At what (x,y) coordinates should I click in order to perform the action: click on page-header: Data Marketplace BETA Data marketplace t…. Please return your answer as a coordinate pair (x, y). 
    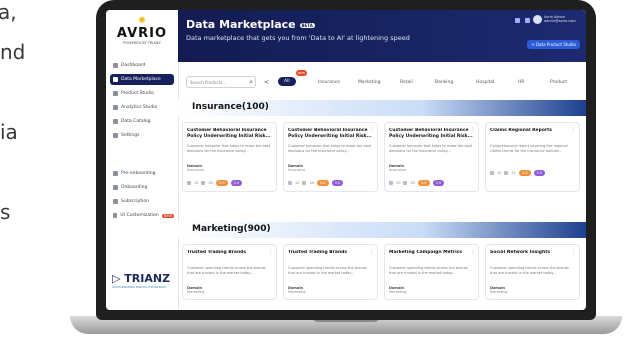
    Looking at the image, I should click on (382, 36).